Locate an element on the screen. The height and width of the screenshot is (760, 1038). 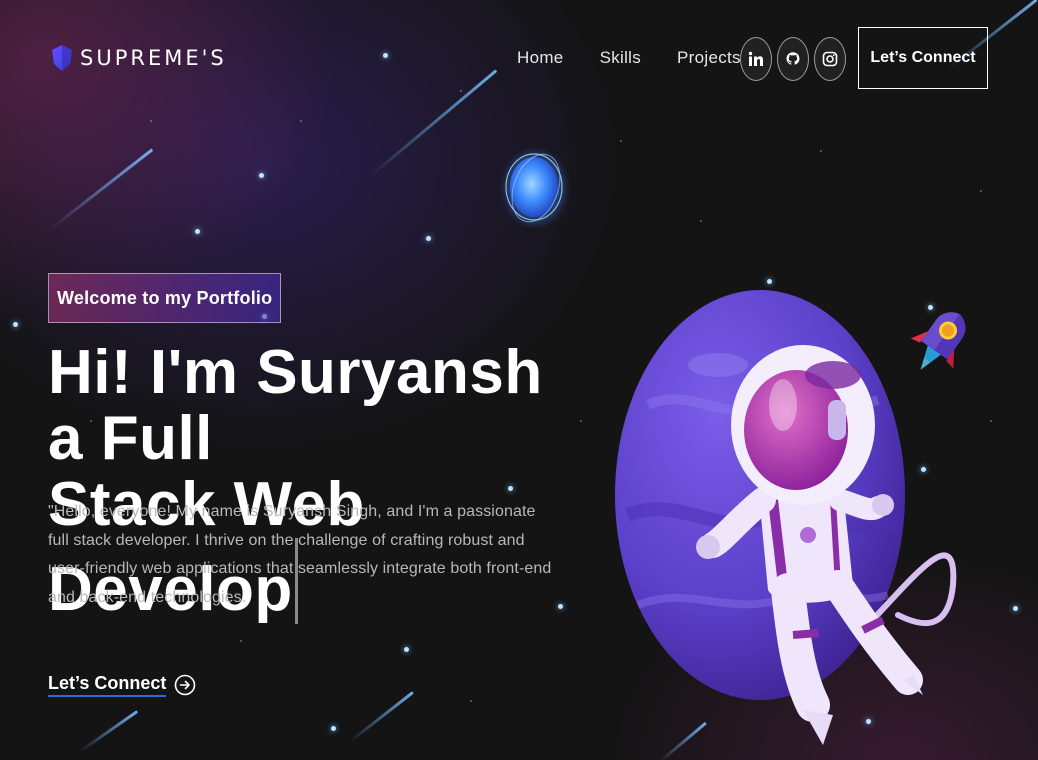
lets-connect-link: Let’s Connect is located at coordinates (122, 685).